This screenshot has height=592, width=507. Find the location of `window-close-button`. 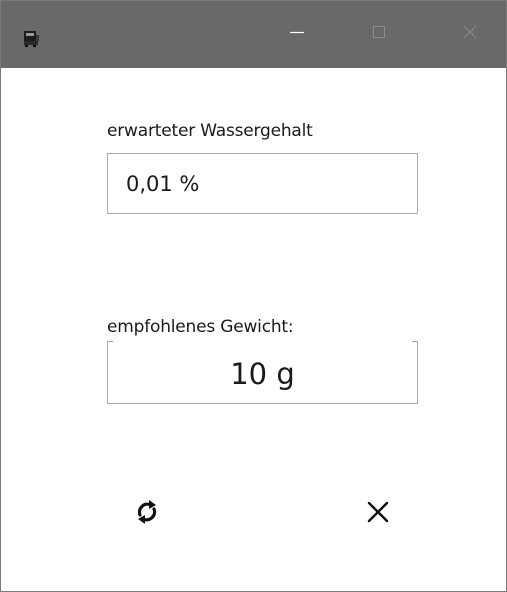

window-close-button is located at coordinates (470, 34).